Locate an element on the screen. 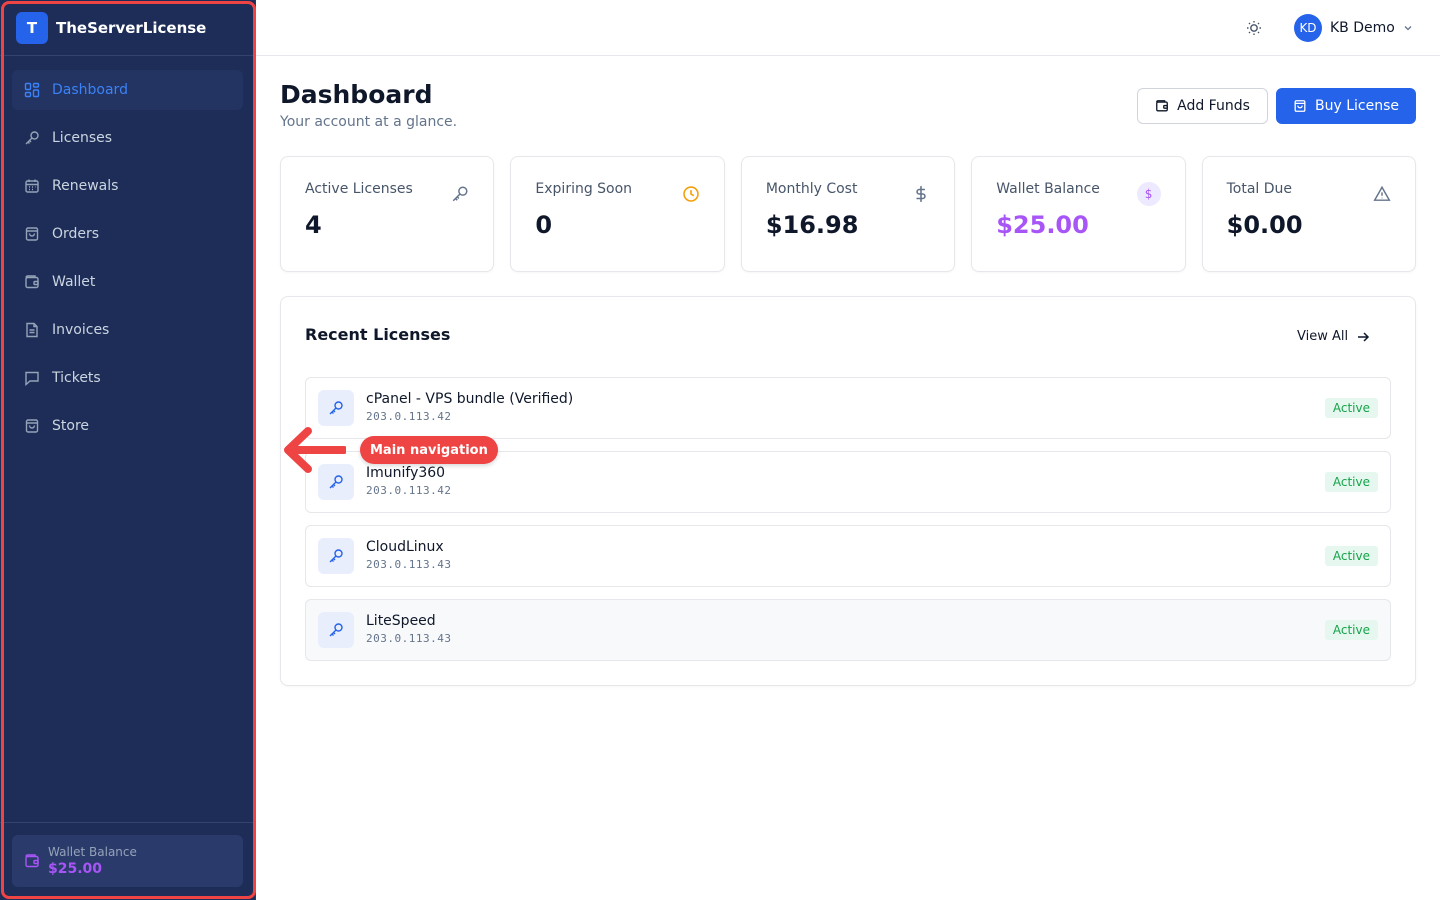 This screenshot has width=1440, height=900. stat-label: Total Due is located at coordinates (1259, 189).